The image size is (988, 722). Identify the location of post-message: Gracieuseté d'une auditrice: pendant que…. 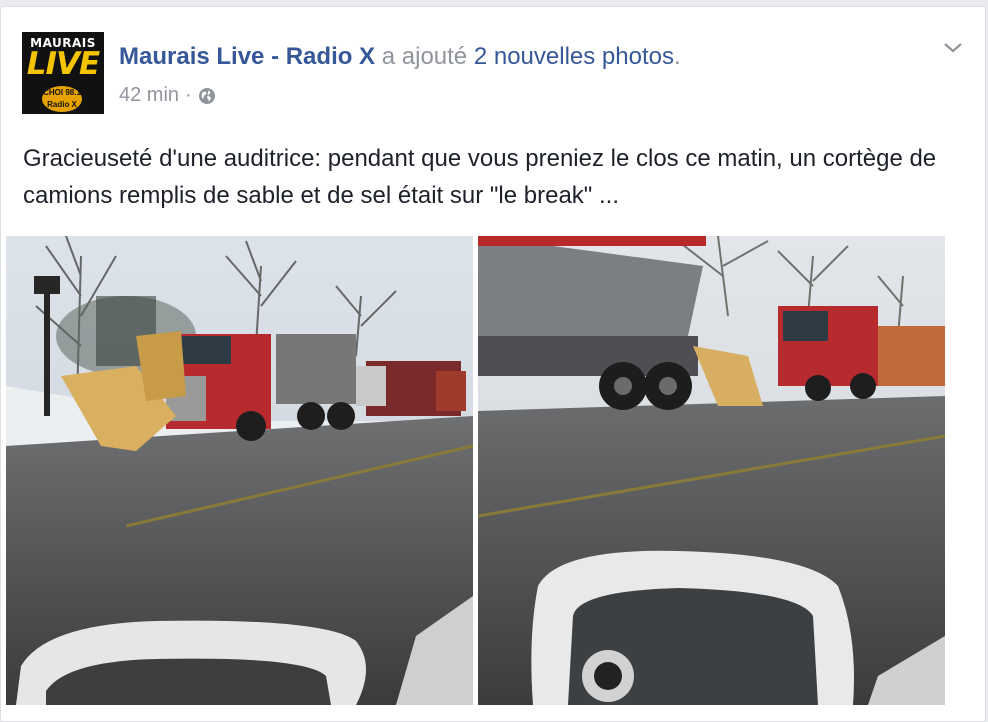
(480, 177).